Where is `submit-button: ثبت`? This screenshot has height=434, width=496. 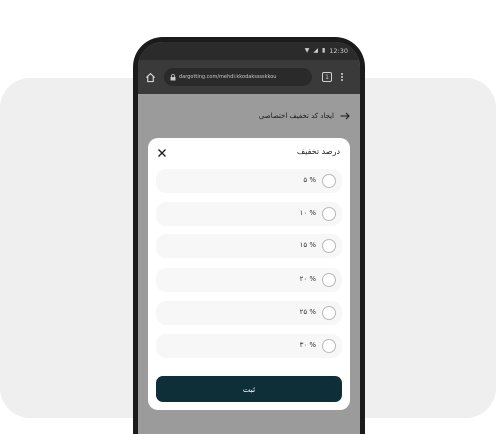 submit-button: ثبت is located at coordinates (249, 389).